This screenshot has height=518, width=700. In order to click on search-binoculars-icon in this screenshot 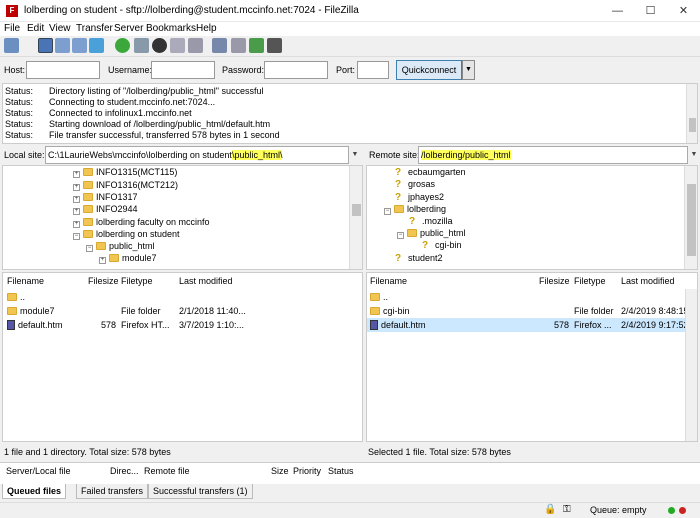, I will do `click(274, 45)`.